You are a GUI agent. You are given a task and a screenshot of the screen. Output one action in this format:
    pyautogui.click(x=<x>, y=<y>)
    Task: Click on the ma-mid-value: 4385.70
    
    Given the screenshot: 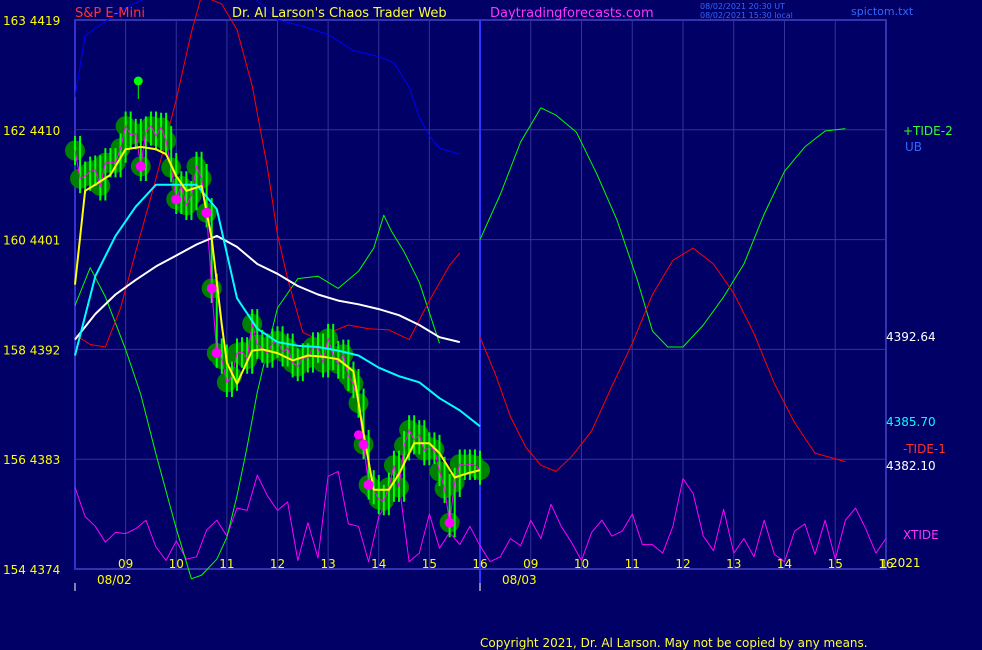 What is the action you would take?
    pyautogui.click(x=911, y=422)
    